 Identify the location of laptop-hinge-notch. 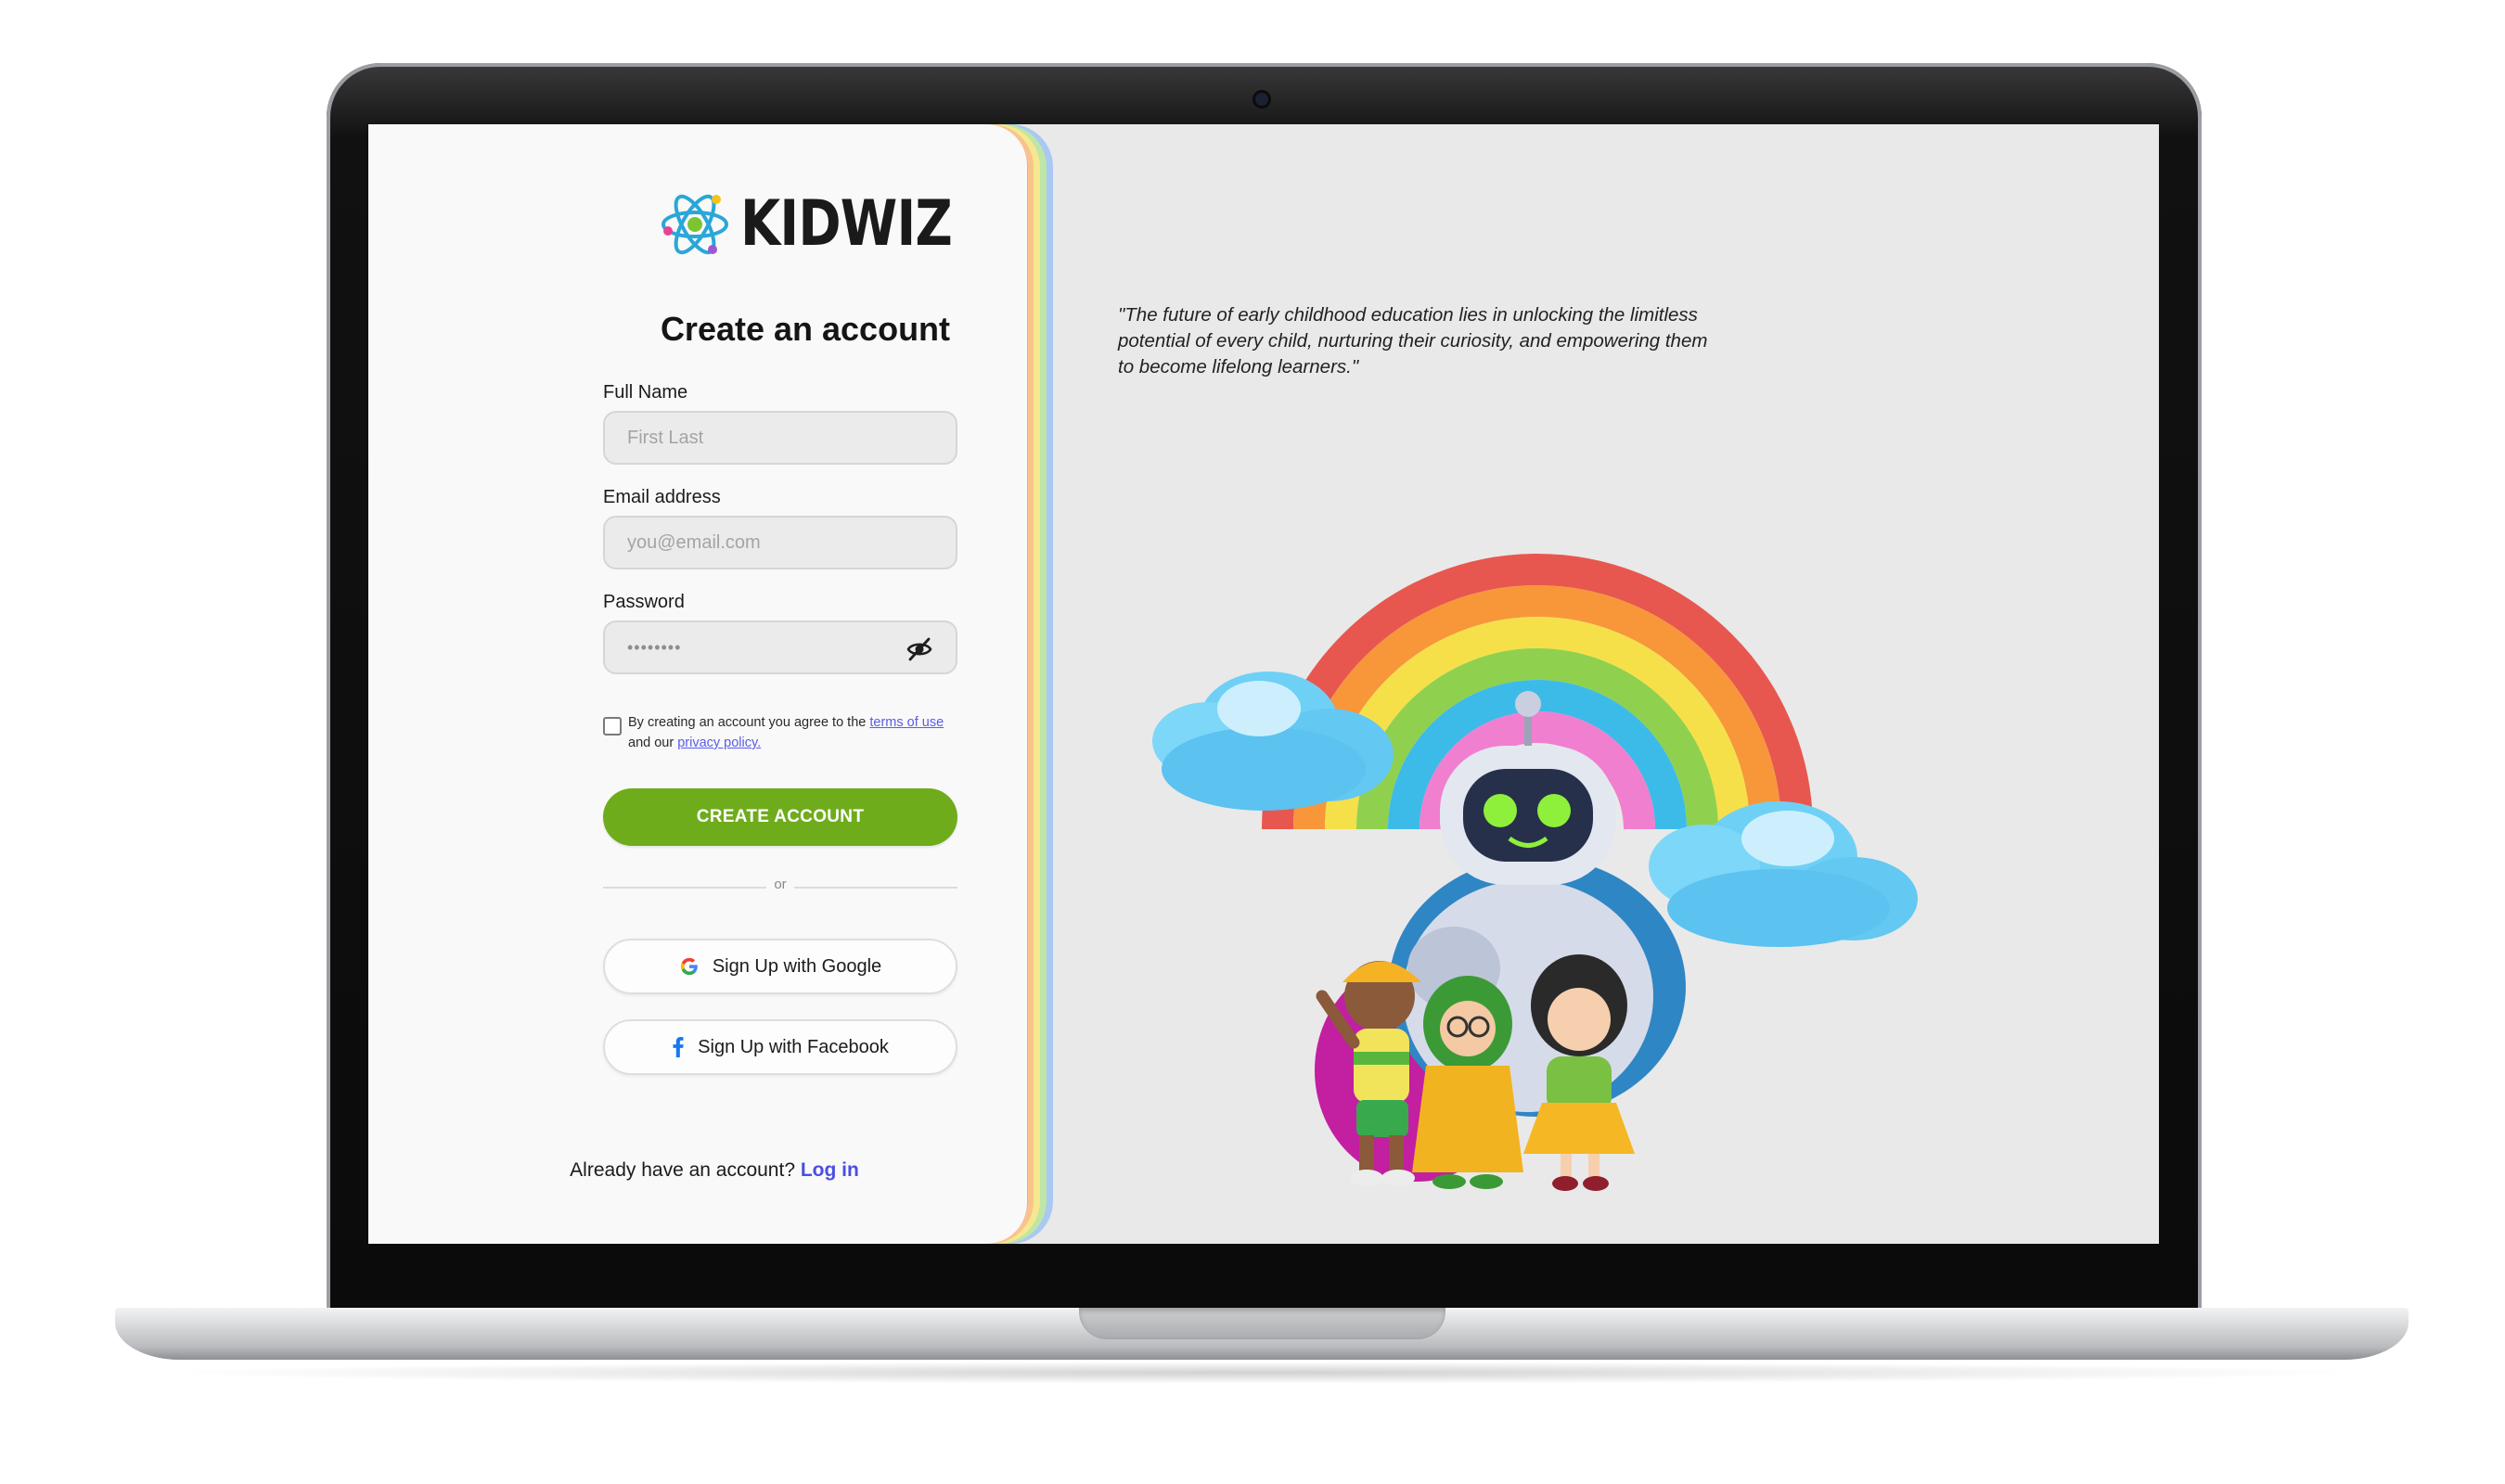
(1262, 1323).